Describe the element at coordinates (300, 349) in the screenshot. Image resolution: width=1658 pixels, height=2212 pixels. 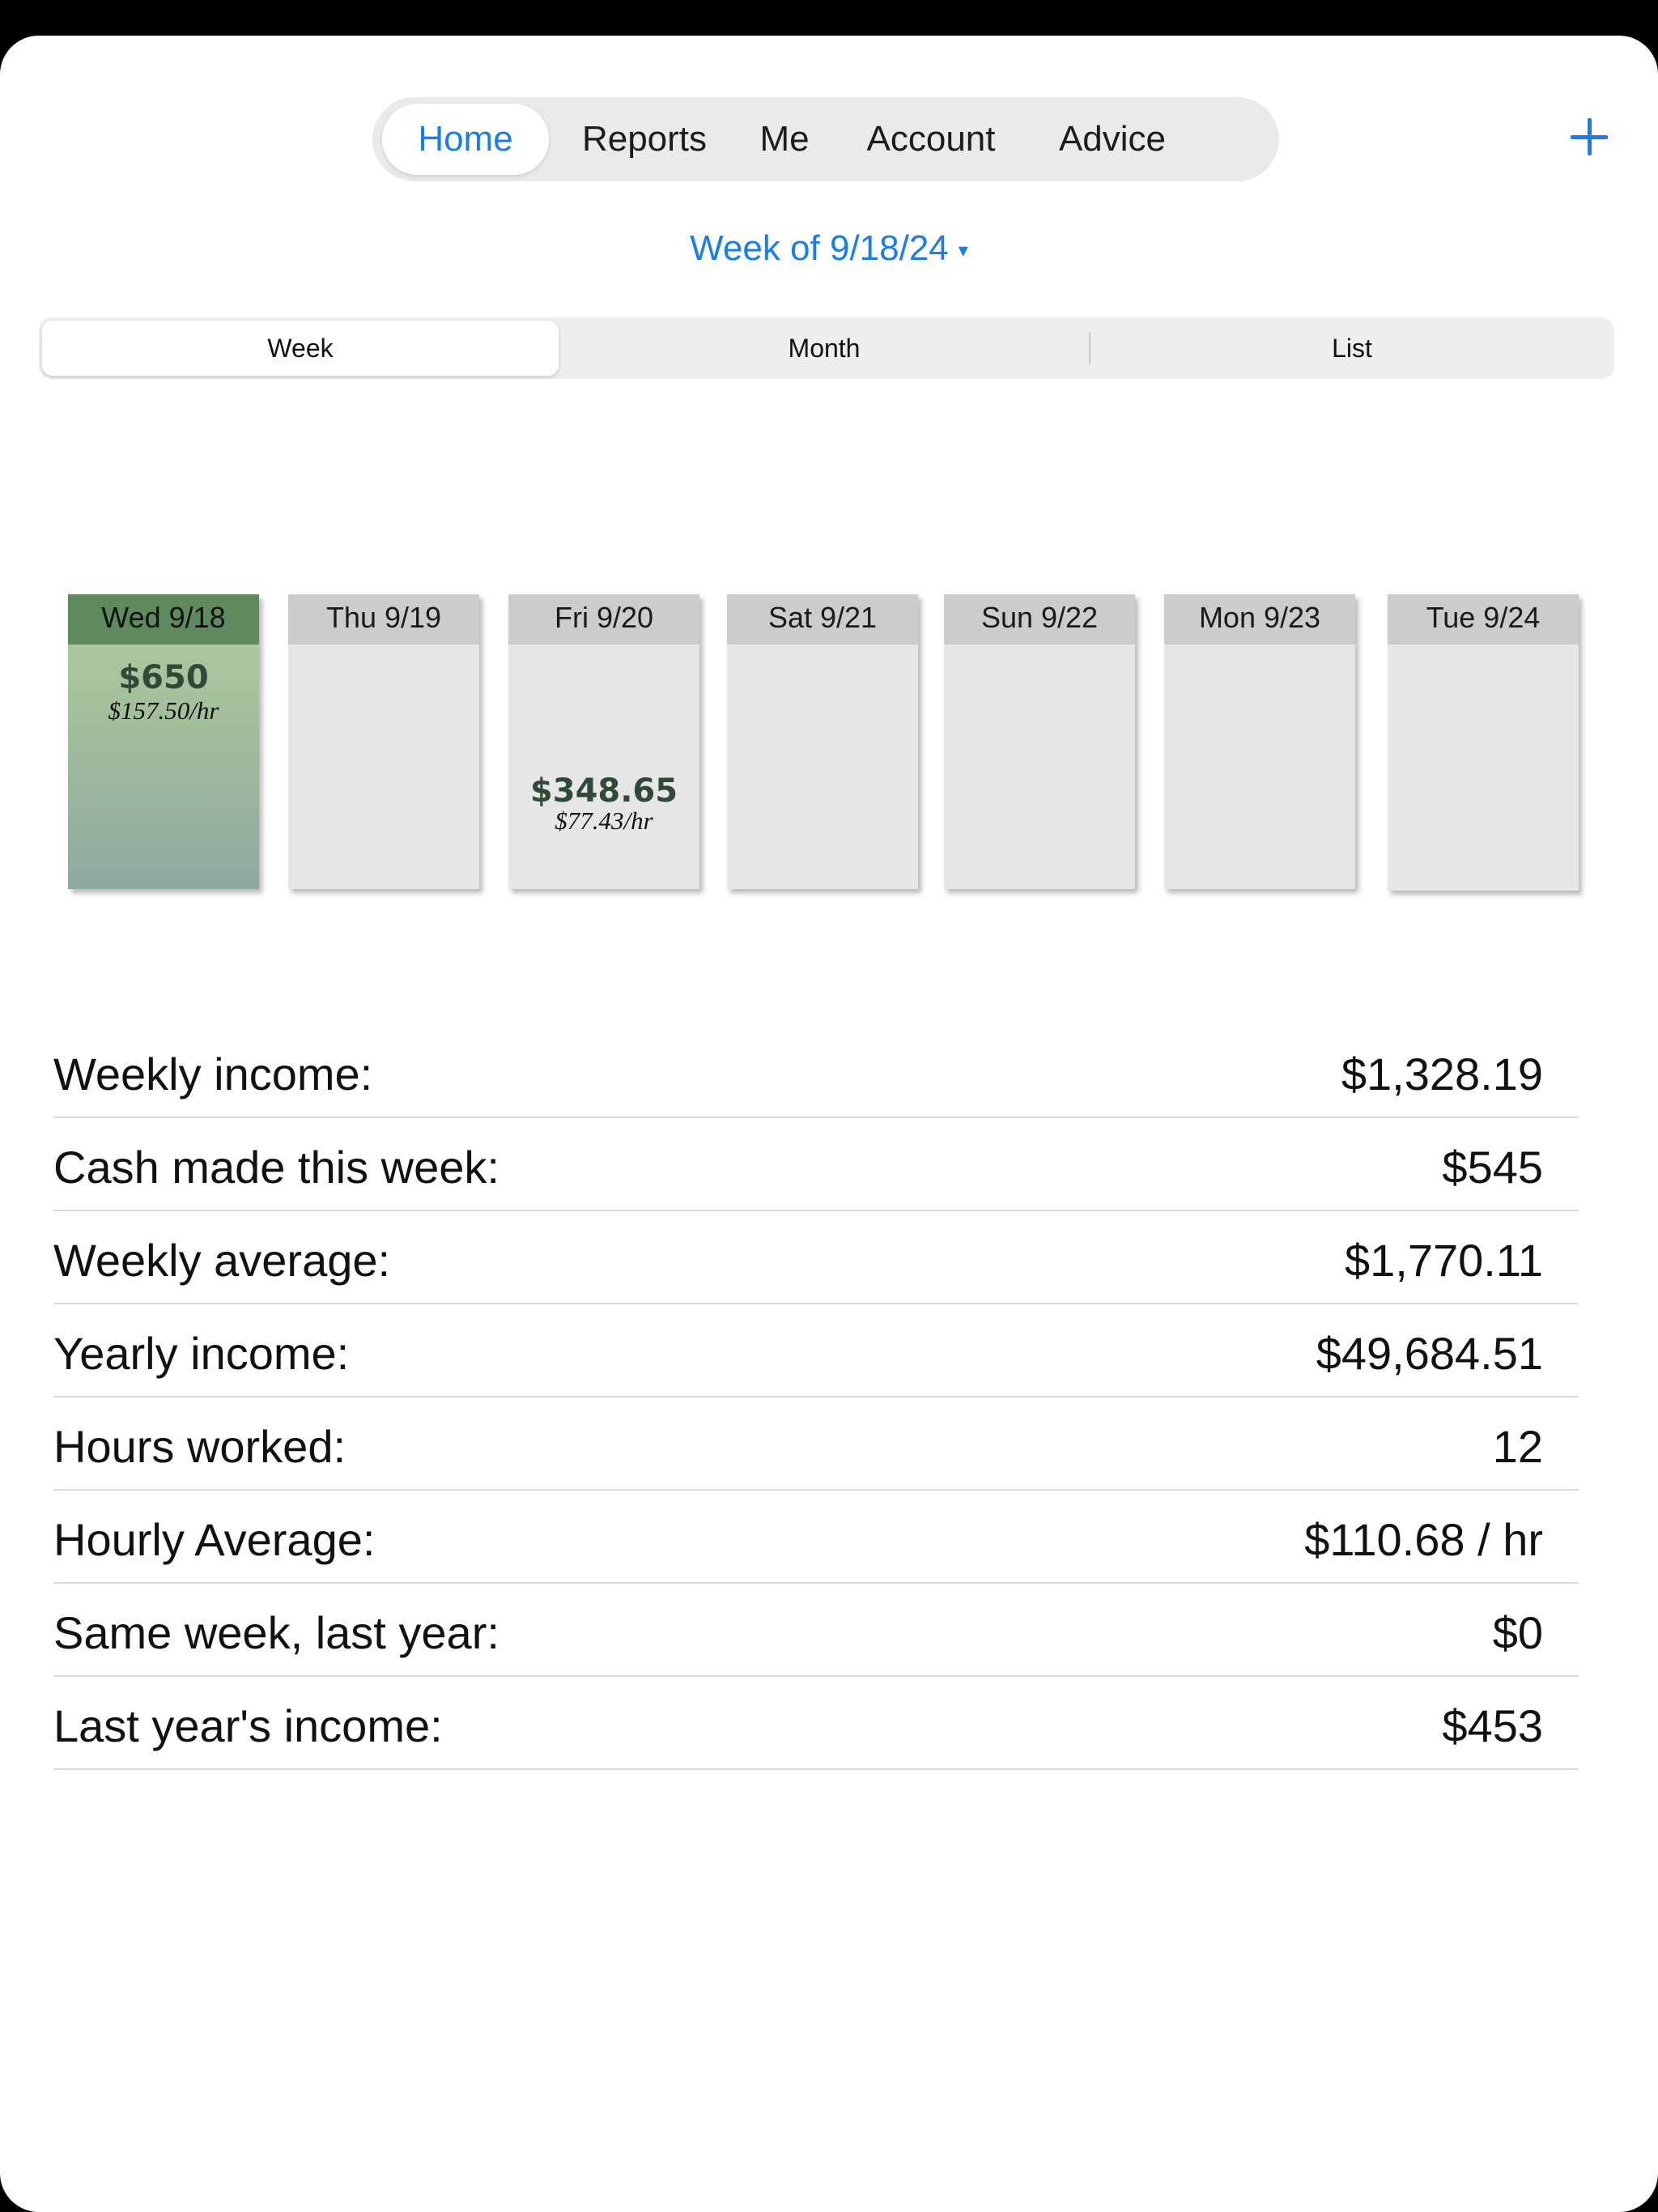
I see `segment-week: Week` at that location.